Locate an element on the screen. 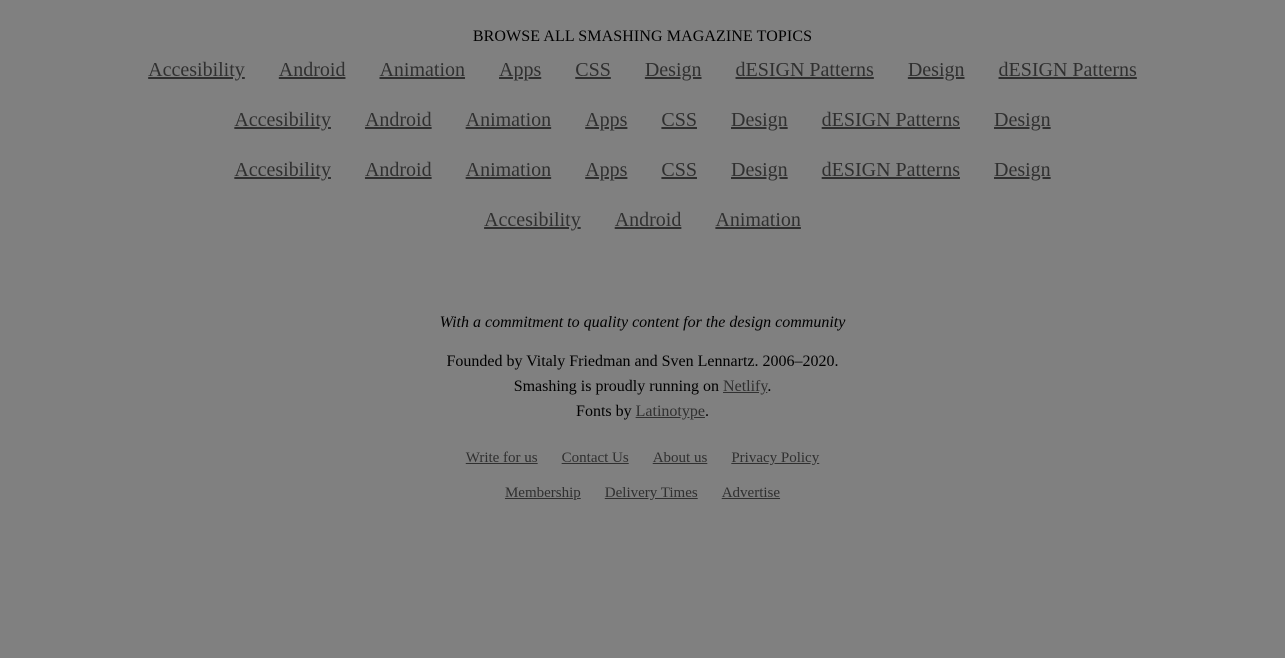 The image size is (1285, 658). fonts-line: Fonts by Latinotype. is located at coordinates (642, 411).